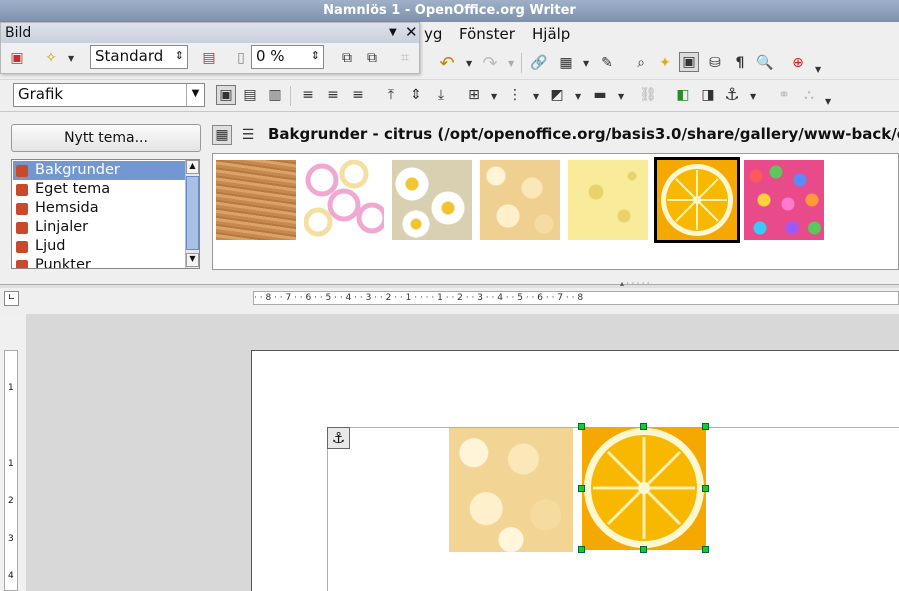 The width and height of the screenshot is (899, 591). What do you see at coordinates (474, 95) in the screenshot?
I see `borders-icon: ⊞` at bounding box center [474, 95].